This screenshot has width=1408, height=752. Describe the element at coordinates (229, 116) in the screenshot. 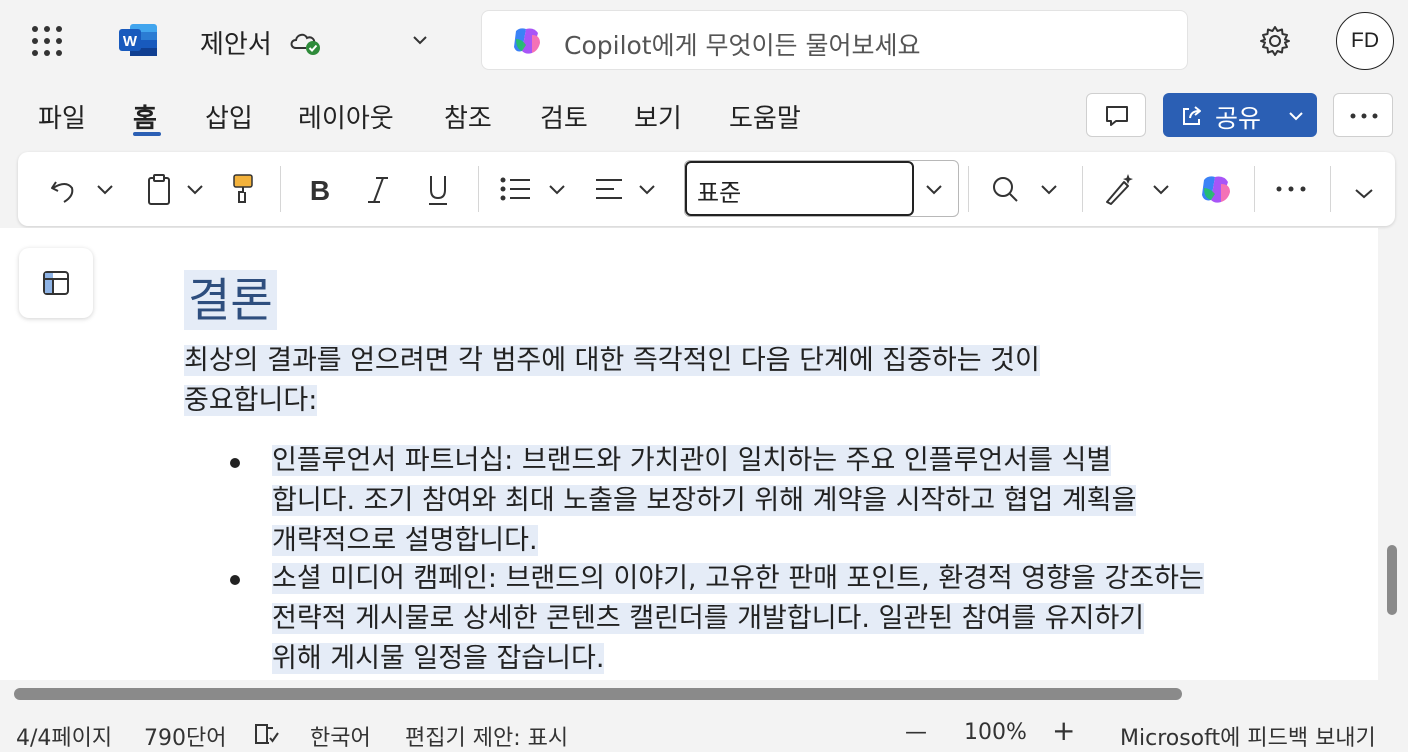

I see `tab-insert: 삽입` at that location.